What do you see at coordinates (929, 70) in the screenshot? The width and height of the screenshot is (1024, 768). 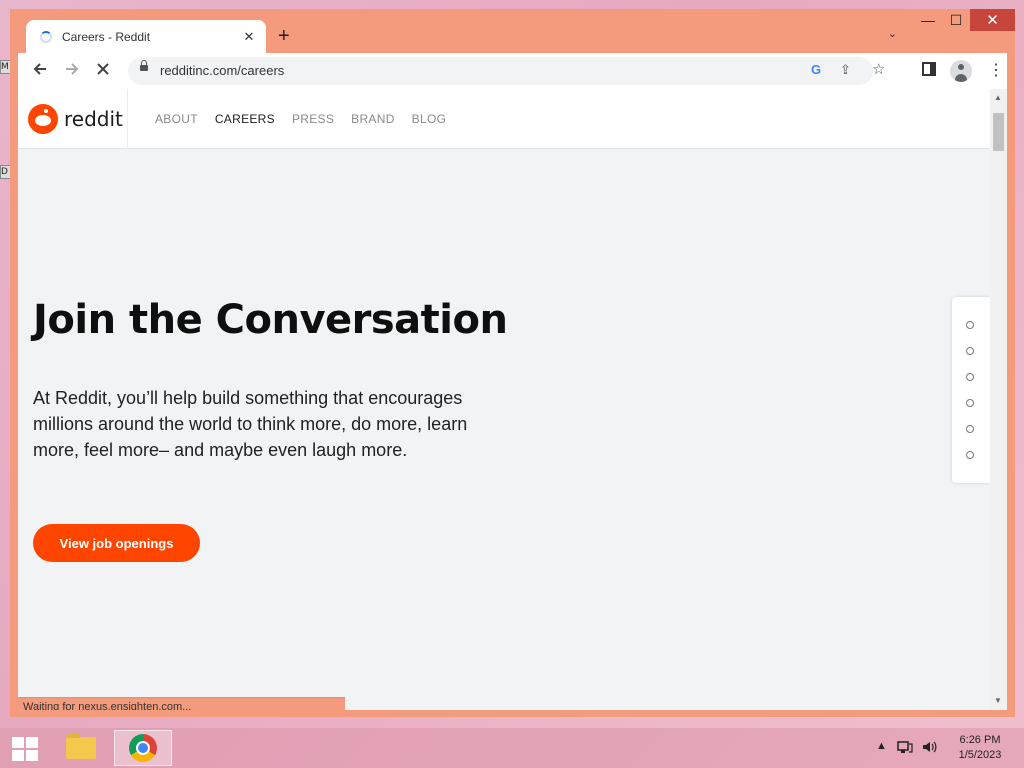 I see `side-panel-icon` at bounding box center [929, 70].